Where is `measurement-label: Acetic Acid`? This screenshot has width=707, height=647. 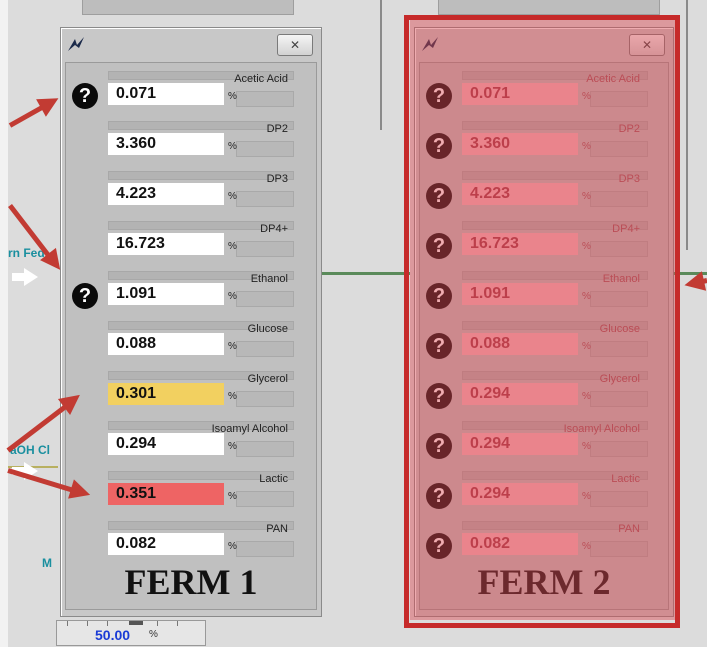 measurement-label: Acetic Acid is located at coordinates (261, 79).